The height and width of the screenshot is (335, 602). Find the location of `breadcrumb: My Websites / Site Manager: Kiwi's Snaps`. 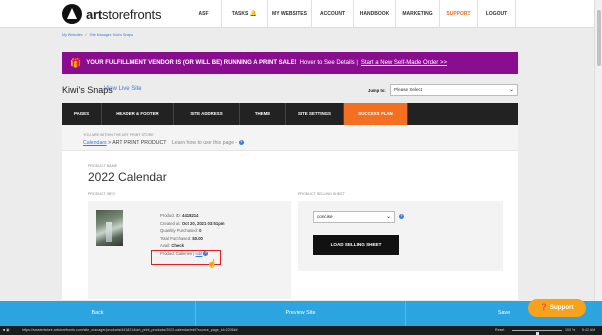

breadcrumb: My Websites / Site Manager: Kiwi's Snaps is located at coordinates (97, 35).